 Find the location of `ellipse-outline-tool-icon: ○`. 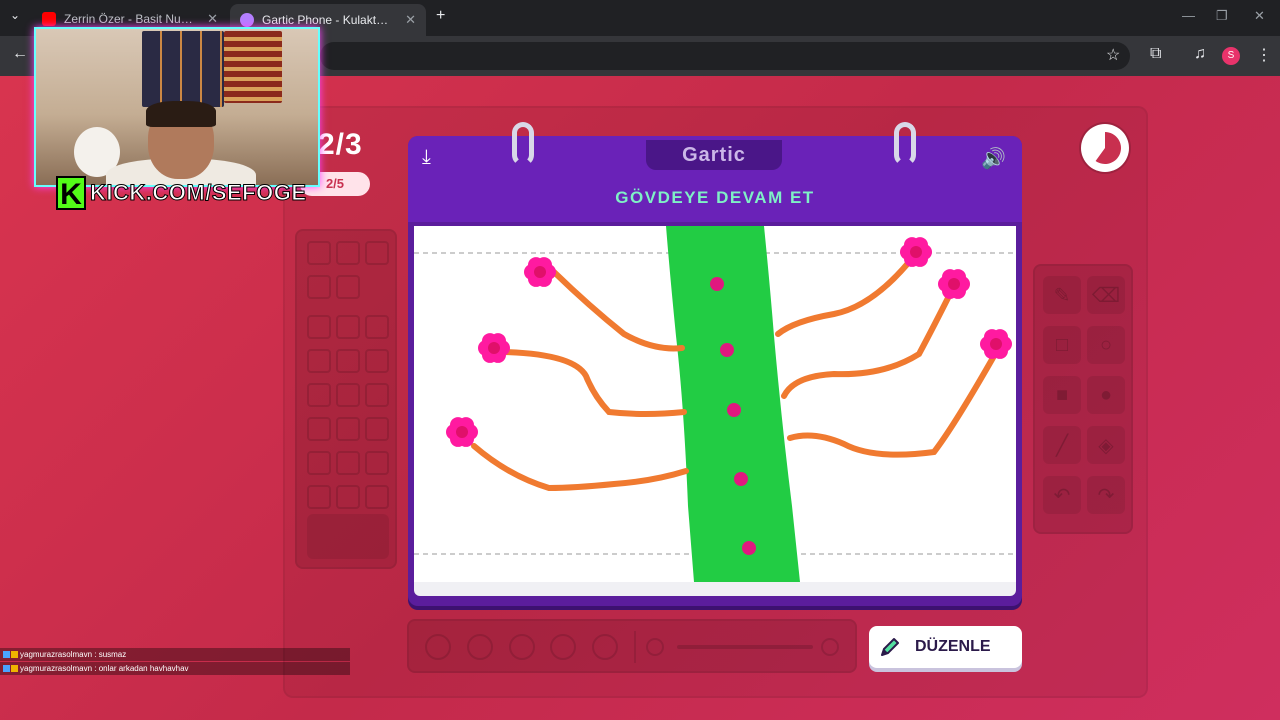

ellipse-outline-tool-icon: ○ is located at coordinates (1106, 345).